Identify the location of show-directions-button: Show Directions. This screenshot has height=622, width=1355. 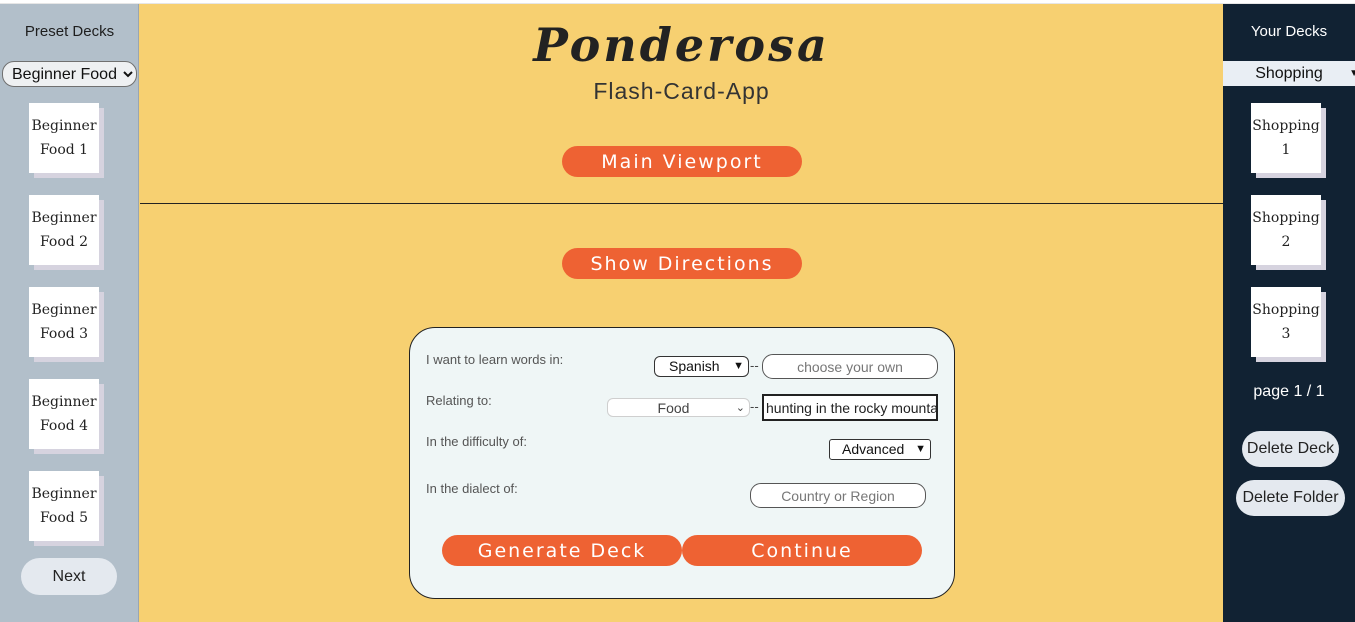
(682, 263).